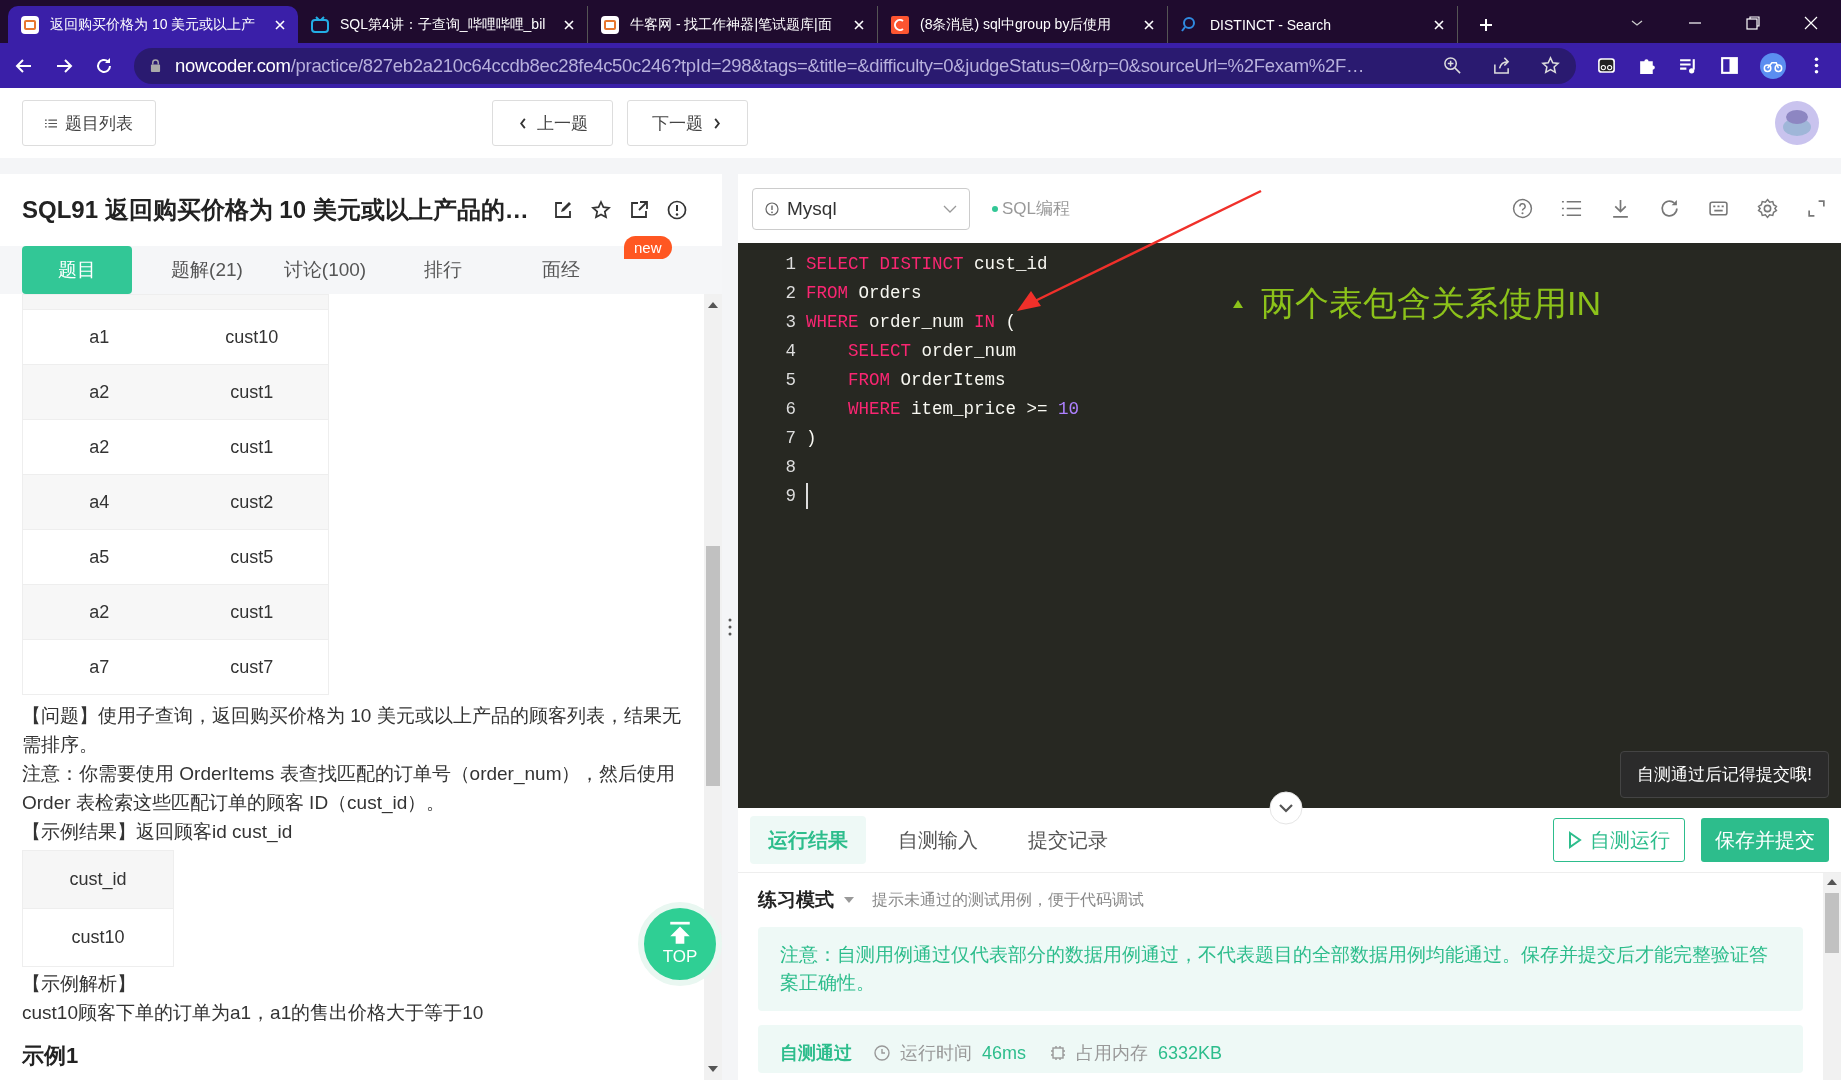  I want to click on table-cell-text: cust7, so click(252, 667).